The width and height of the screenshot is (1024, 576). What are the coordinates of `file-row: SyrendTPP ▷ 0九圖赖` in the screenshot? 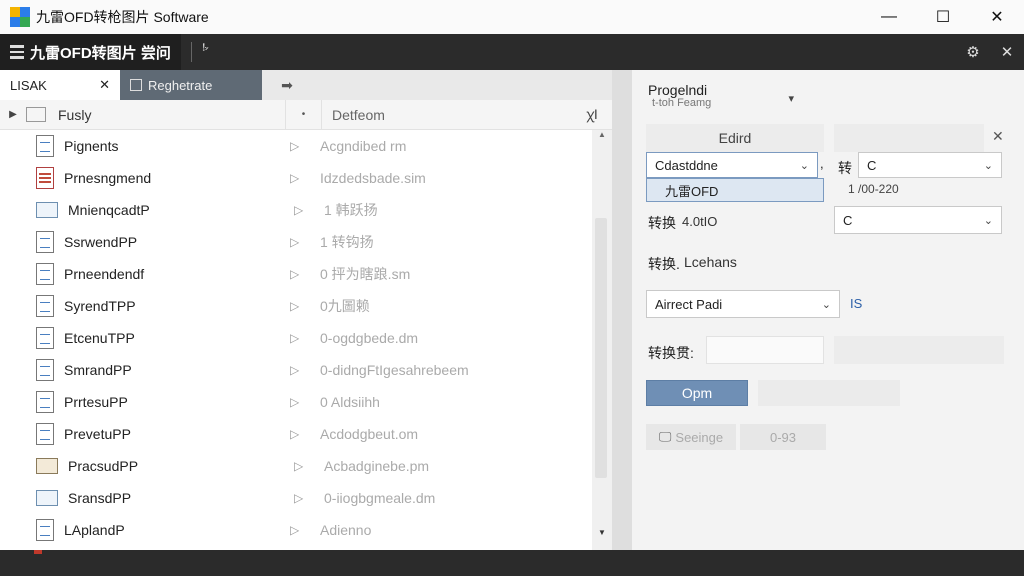 It's located at (296, 306).